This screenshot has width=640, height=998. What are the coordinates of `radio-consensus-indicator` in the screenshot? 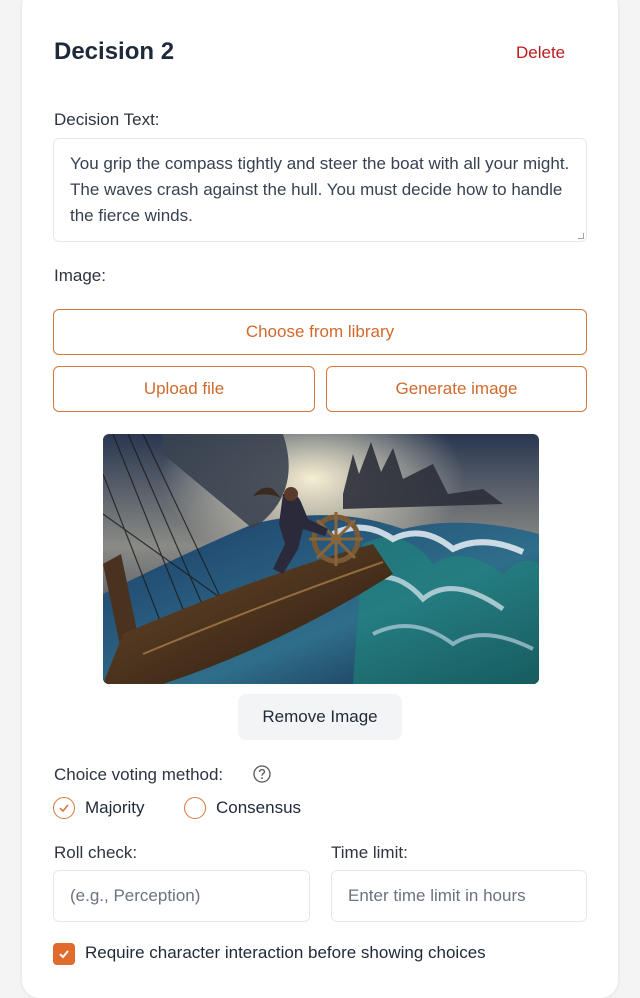 It's located at (195, 808).